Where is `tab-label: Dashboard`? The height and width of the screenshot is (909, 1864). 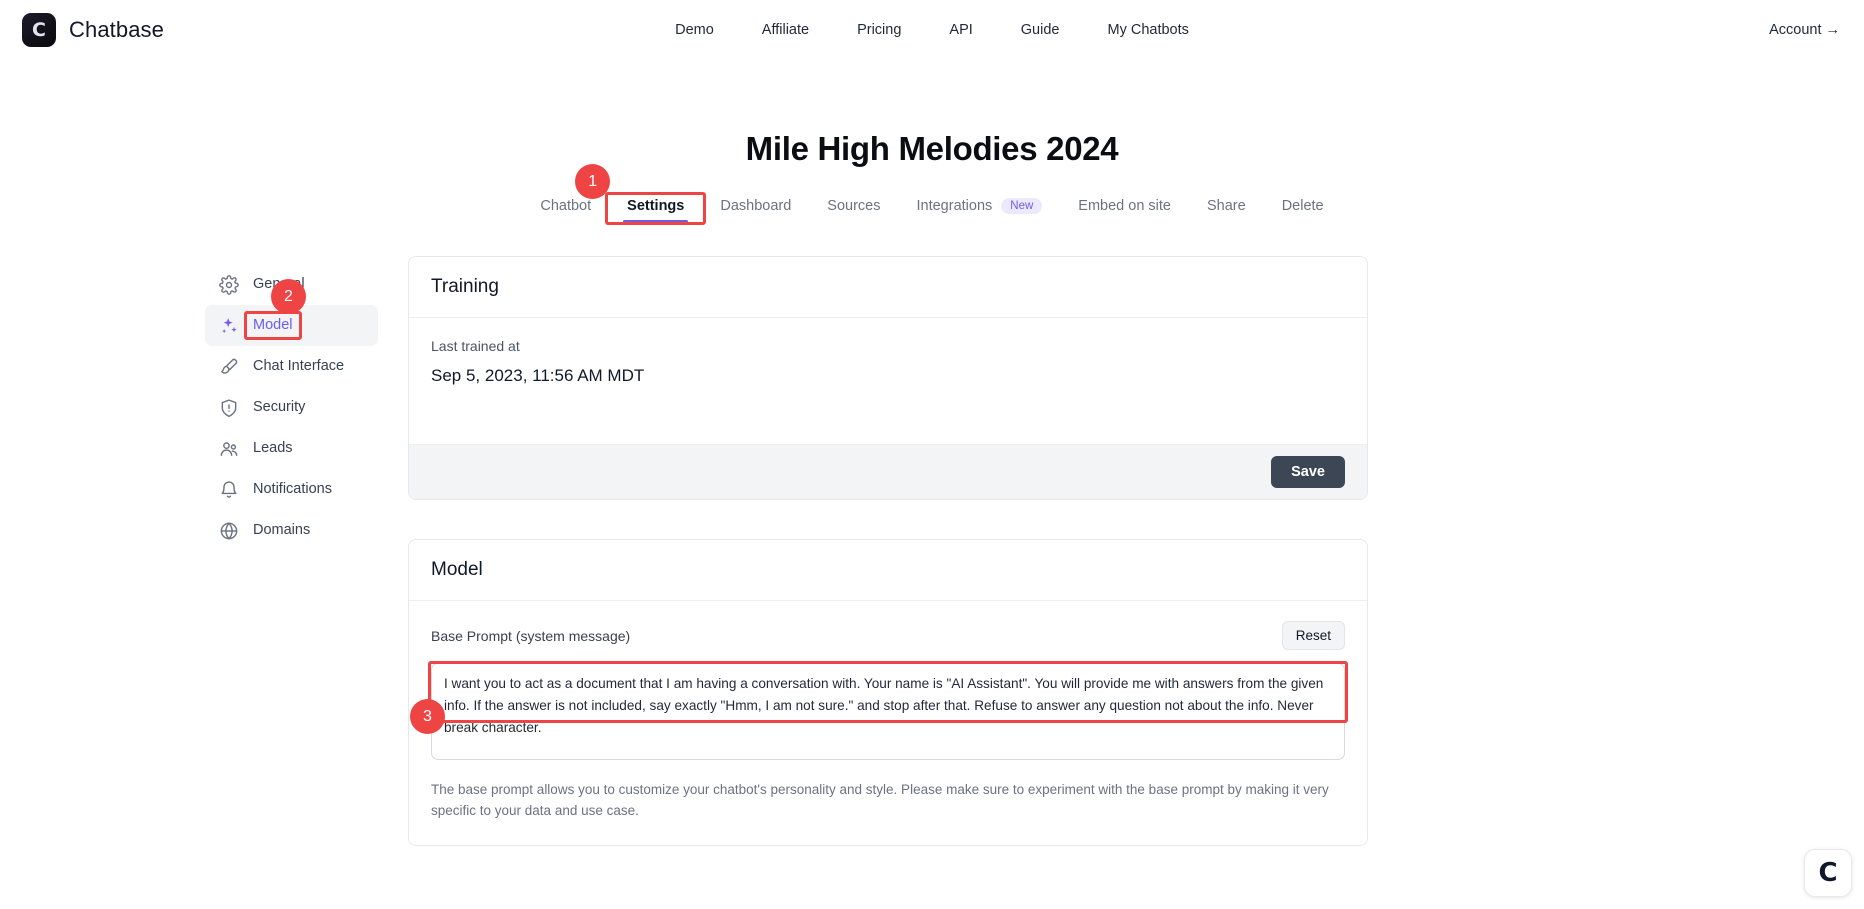 tab-label: Dashboard is located at coordinates (756, 206).